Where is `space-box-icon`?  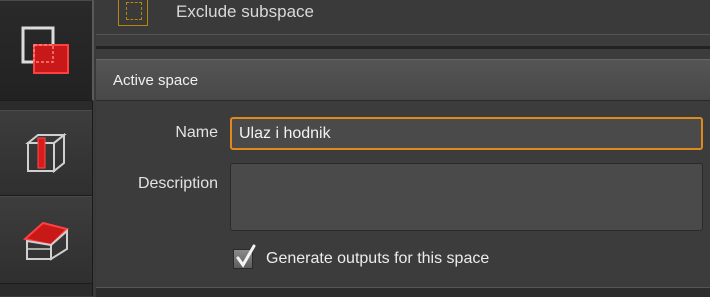
space-box-icon is located at coordinates (46, 153).